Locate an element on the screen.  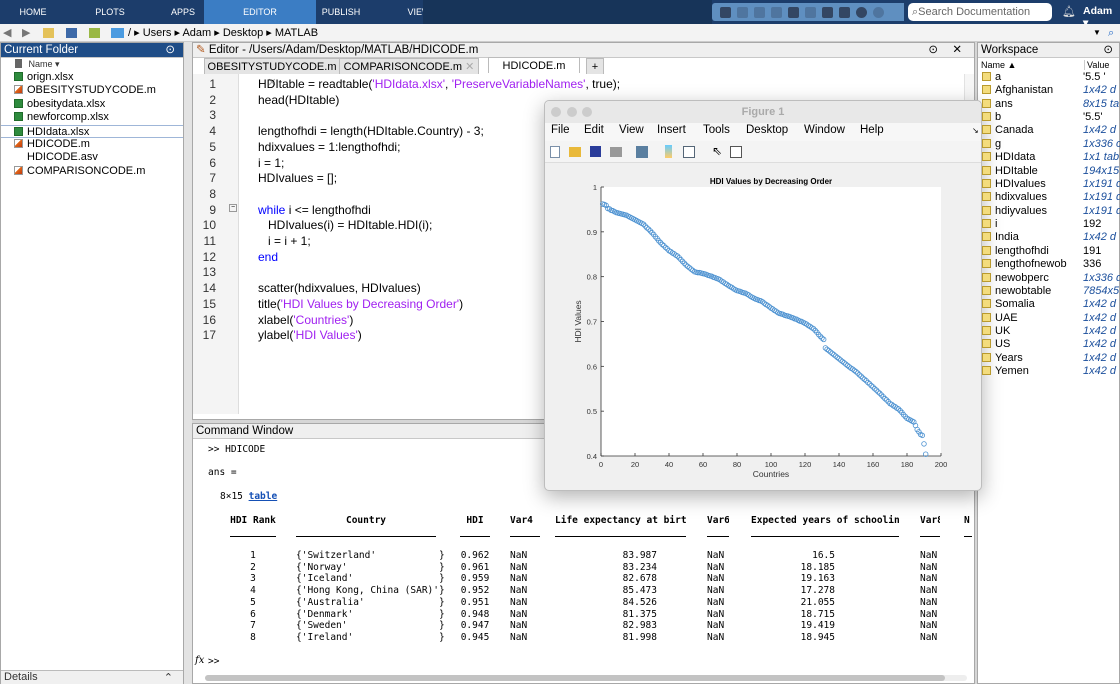
name-column-header: Name ▾ is located at coordinates (37, 64).